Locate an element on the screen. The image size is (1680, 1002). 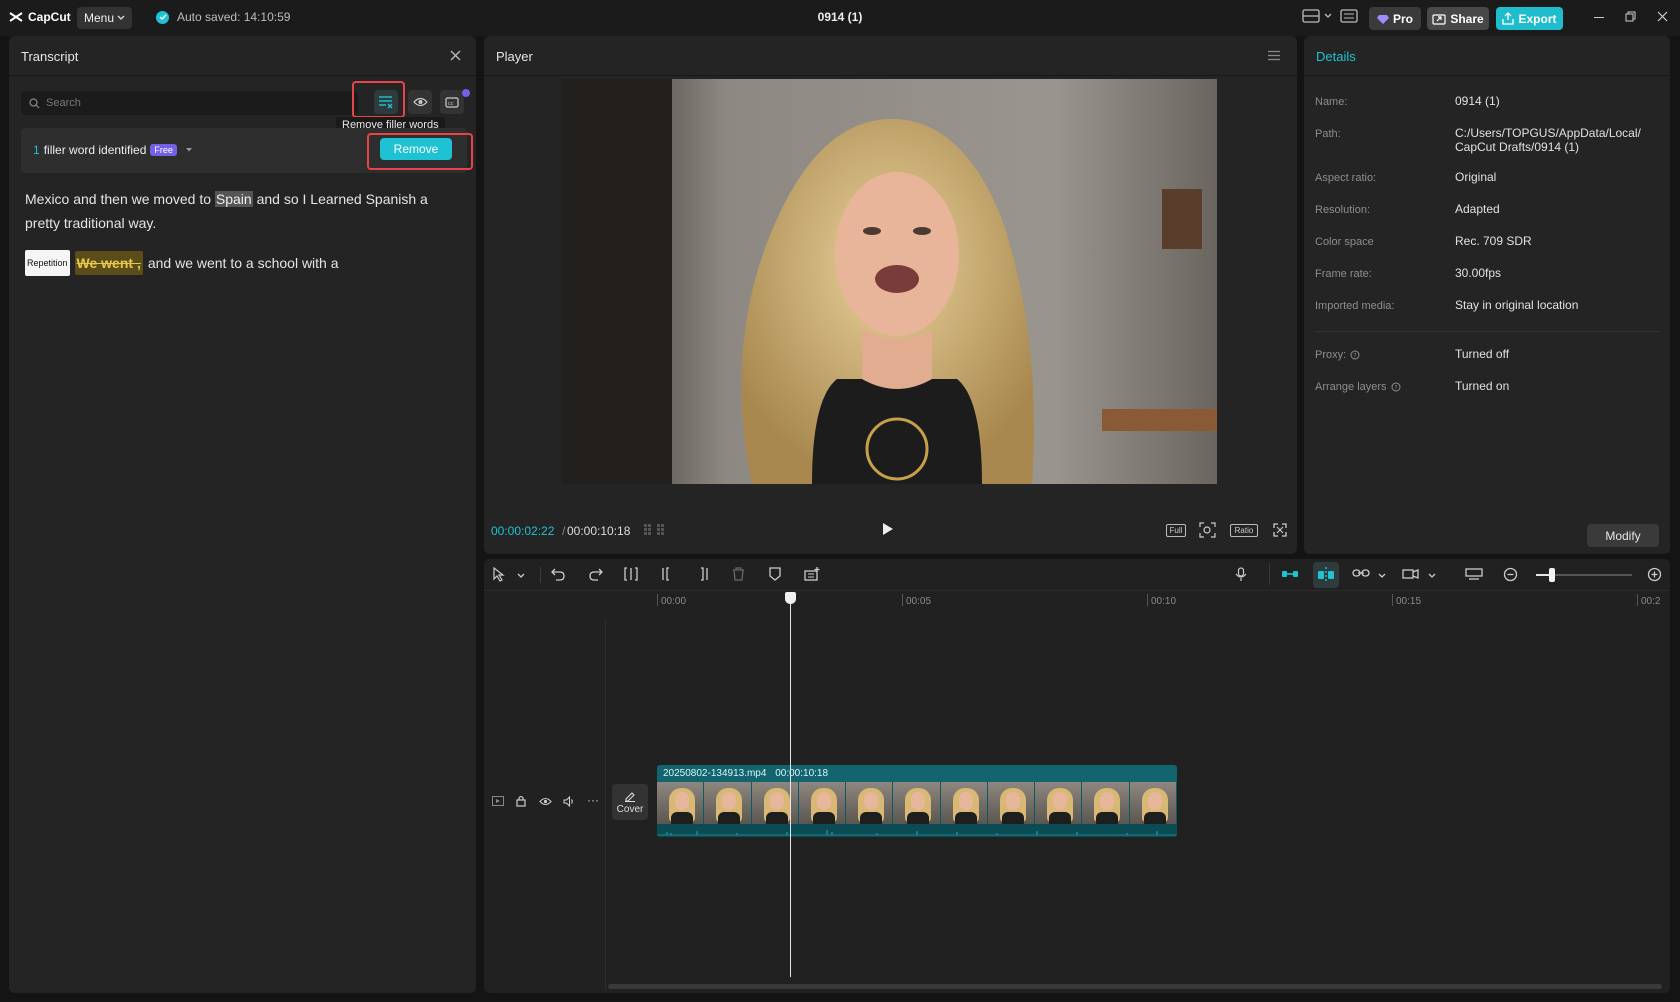
ratio-button: Ratio is located at coordinates (1244, 530).